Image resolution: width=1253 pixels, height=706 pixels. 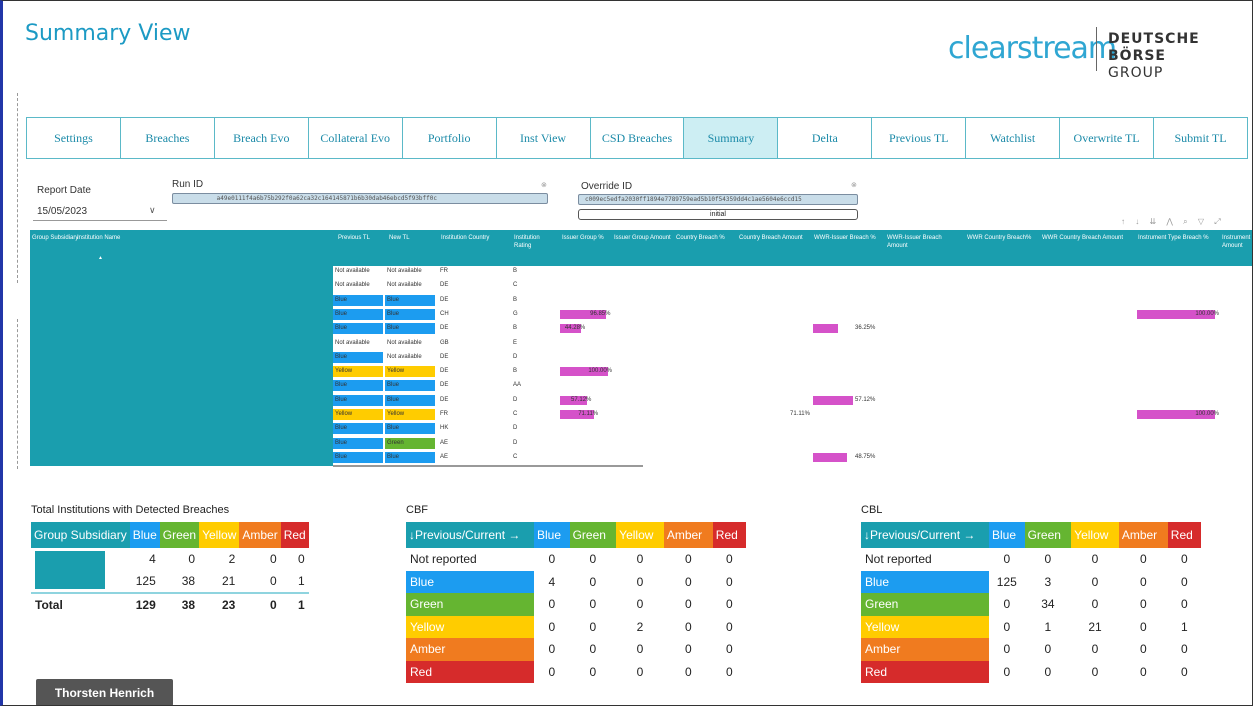 What do you see at coordinates (576, 626) in the screenshot?
I see `table-row: Yellow 0 0 2 0 0` at bounding box center [576, 626].